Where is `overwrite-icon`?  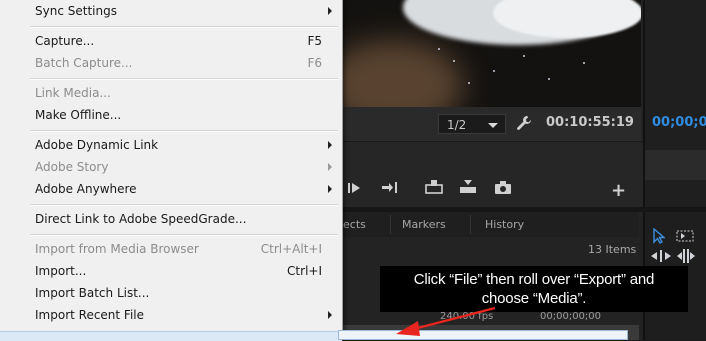 overwrite-icon is located at coordinates (468, 187).